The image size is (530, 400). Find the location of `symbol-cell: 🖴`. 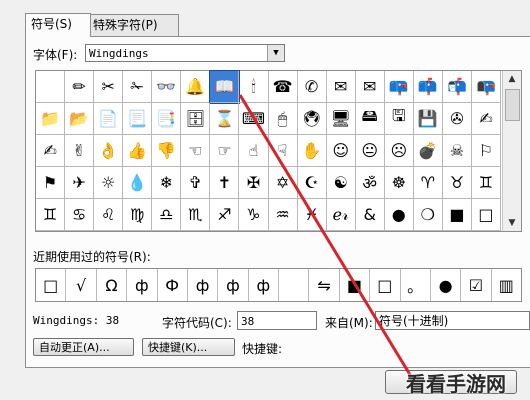

symbol-cell: 🖴 is located at coordinates (370, 119).